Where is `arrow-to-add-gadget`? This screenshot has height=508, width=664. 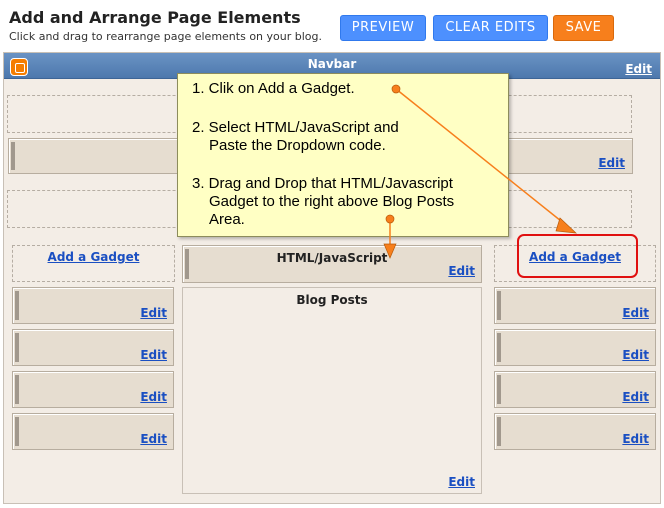
arrow-to-add-gadget is located at coordinates (481, 157).